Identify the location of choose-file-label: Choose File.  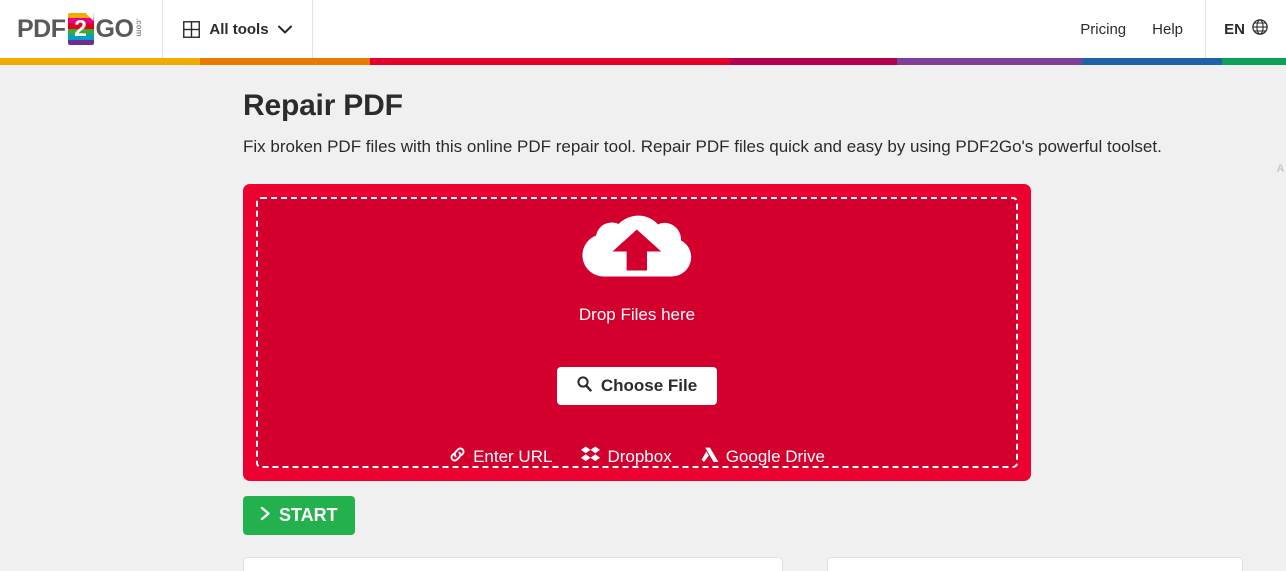
(649, 386).